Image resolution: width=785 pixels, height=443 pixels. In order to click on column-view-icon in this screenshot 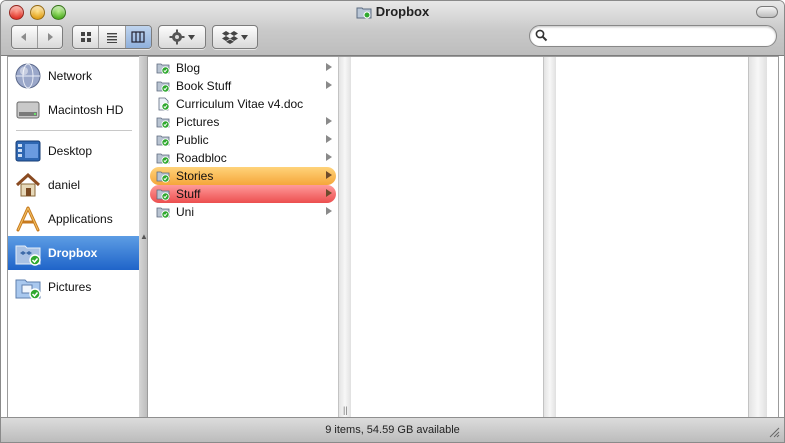, I will do `click(138, 37)`.